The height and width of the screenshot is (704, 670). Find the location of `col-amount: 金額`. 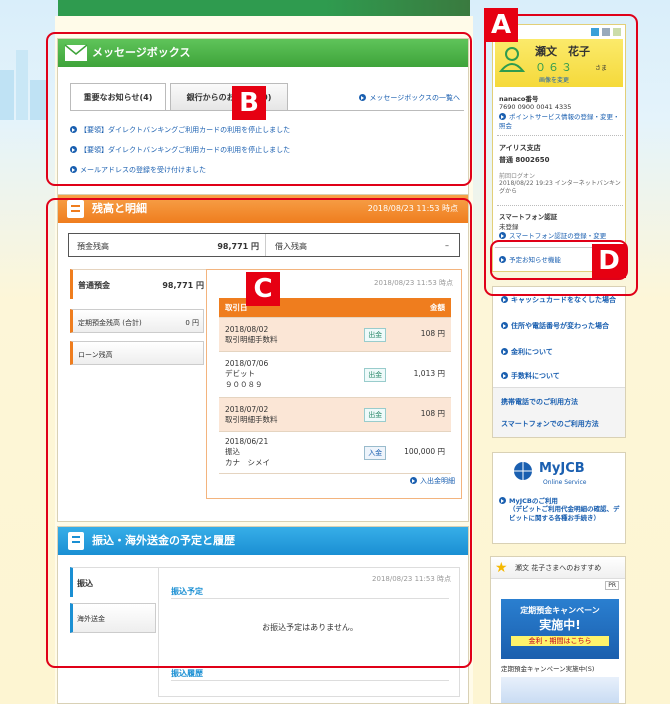

col-amount: 金額 is located at coordinates (404, 308).